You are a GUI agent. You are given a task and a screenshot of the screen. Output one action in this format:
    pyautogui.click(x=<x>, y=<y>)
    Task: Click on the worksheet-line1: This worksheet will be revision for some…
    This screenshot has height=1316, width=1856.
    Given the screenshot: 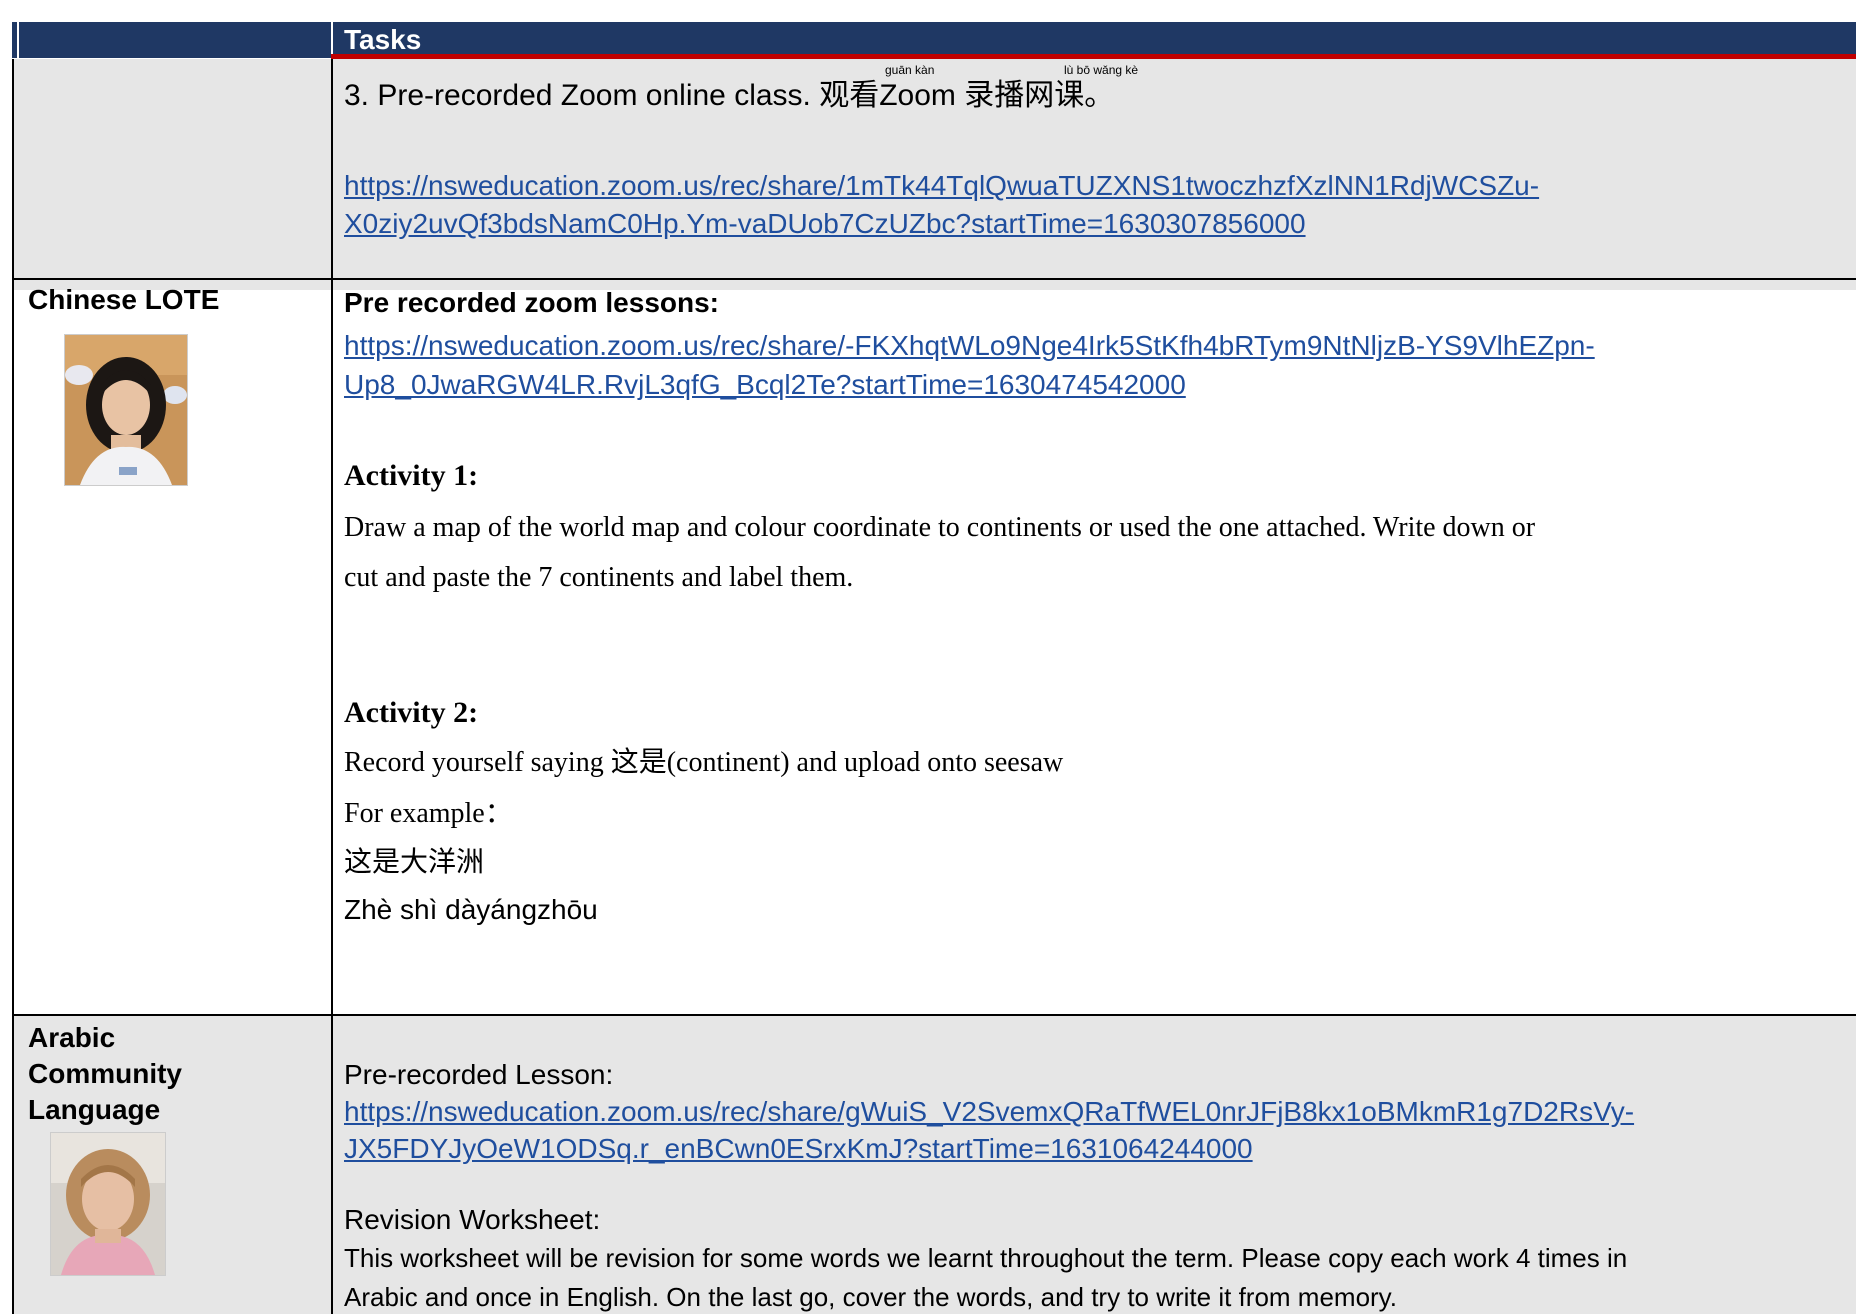 What is the action you would take?
    pyautogui.click(x=986, y=1258)
    